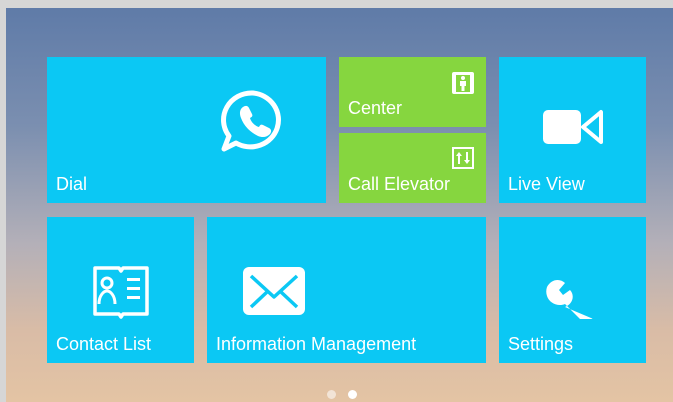 Image resolution: width=673 pixels, height=402 pixels. I want to click on contact-list-tile: Contact List, so click(120, 290).